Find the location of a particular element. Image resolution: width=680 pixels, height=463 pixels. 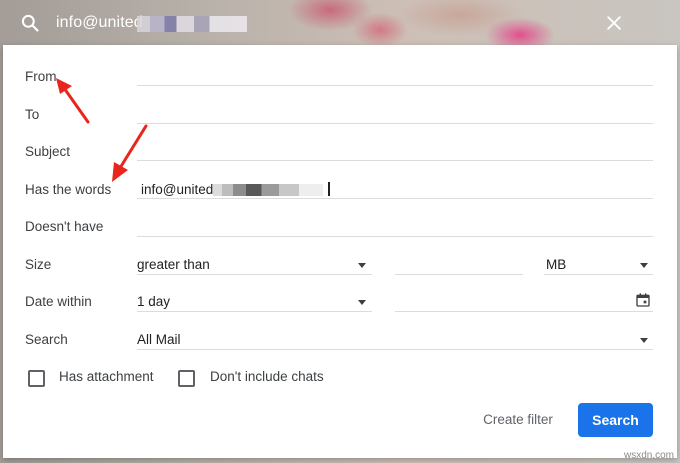

search-scope-underline is located at coordinates (395, 349).